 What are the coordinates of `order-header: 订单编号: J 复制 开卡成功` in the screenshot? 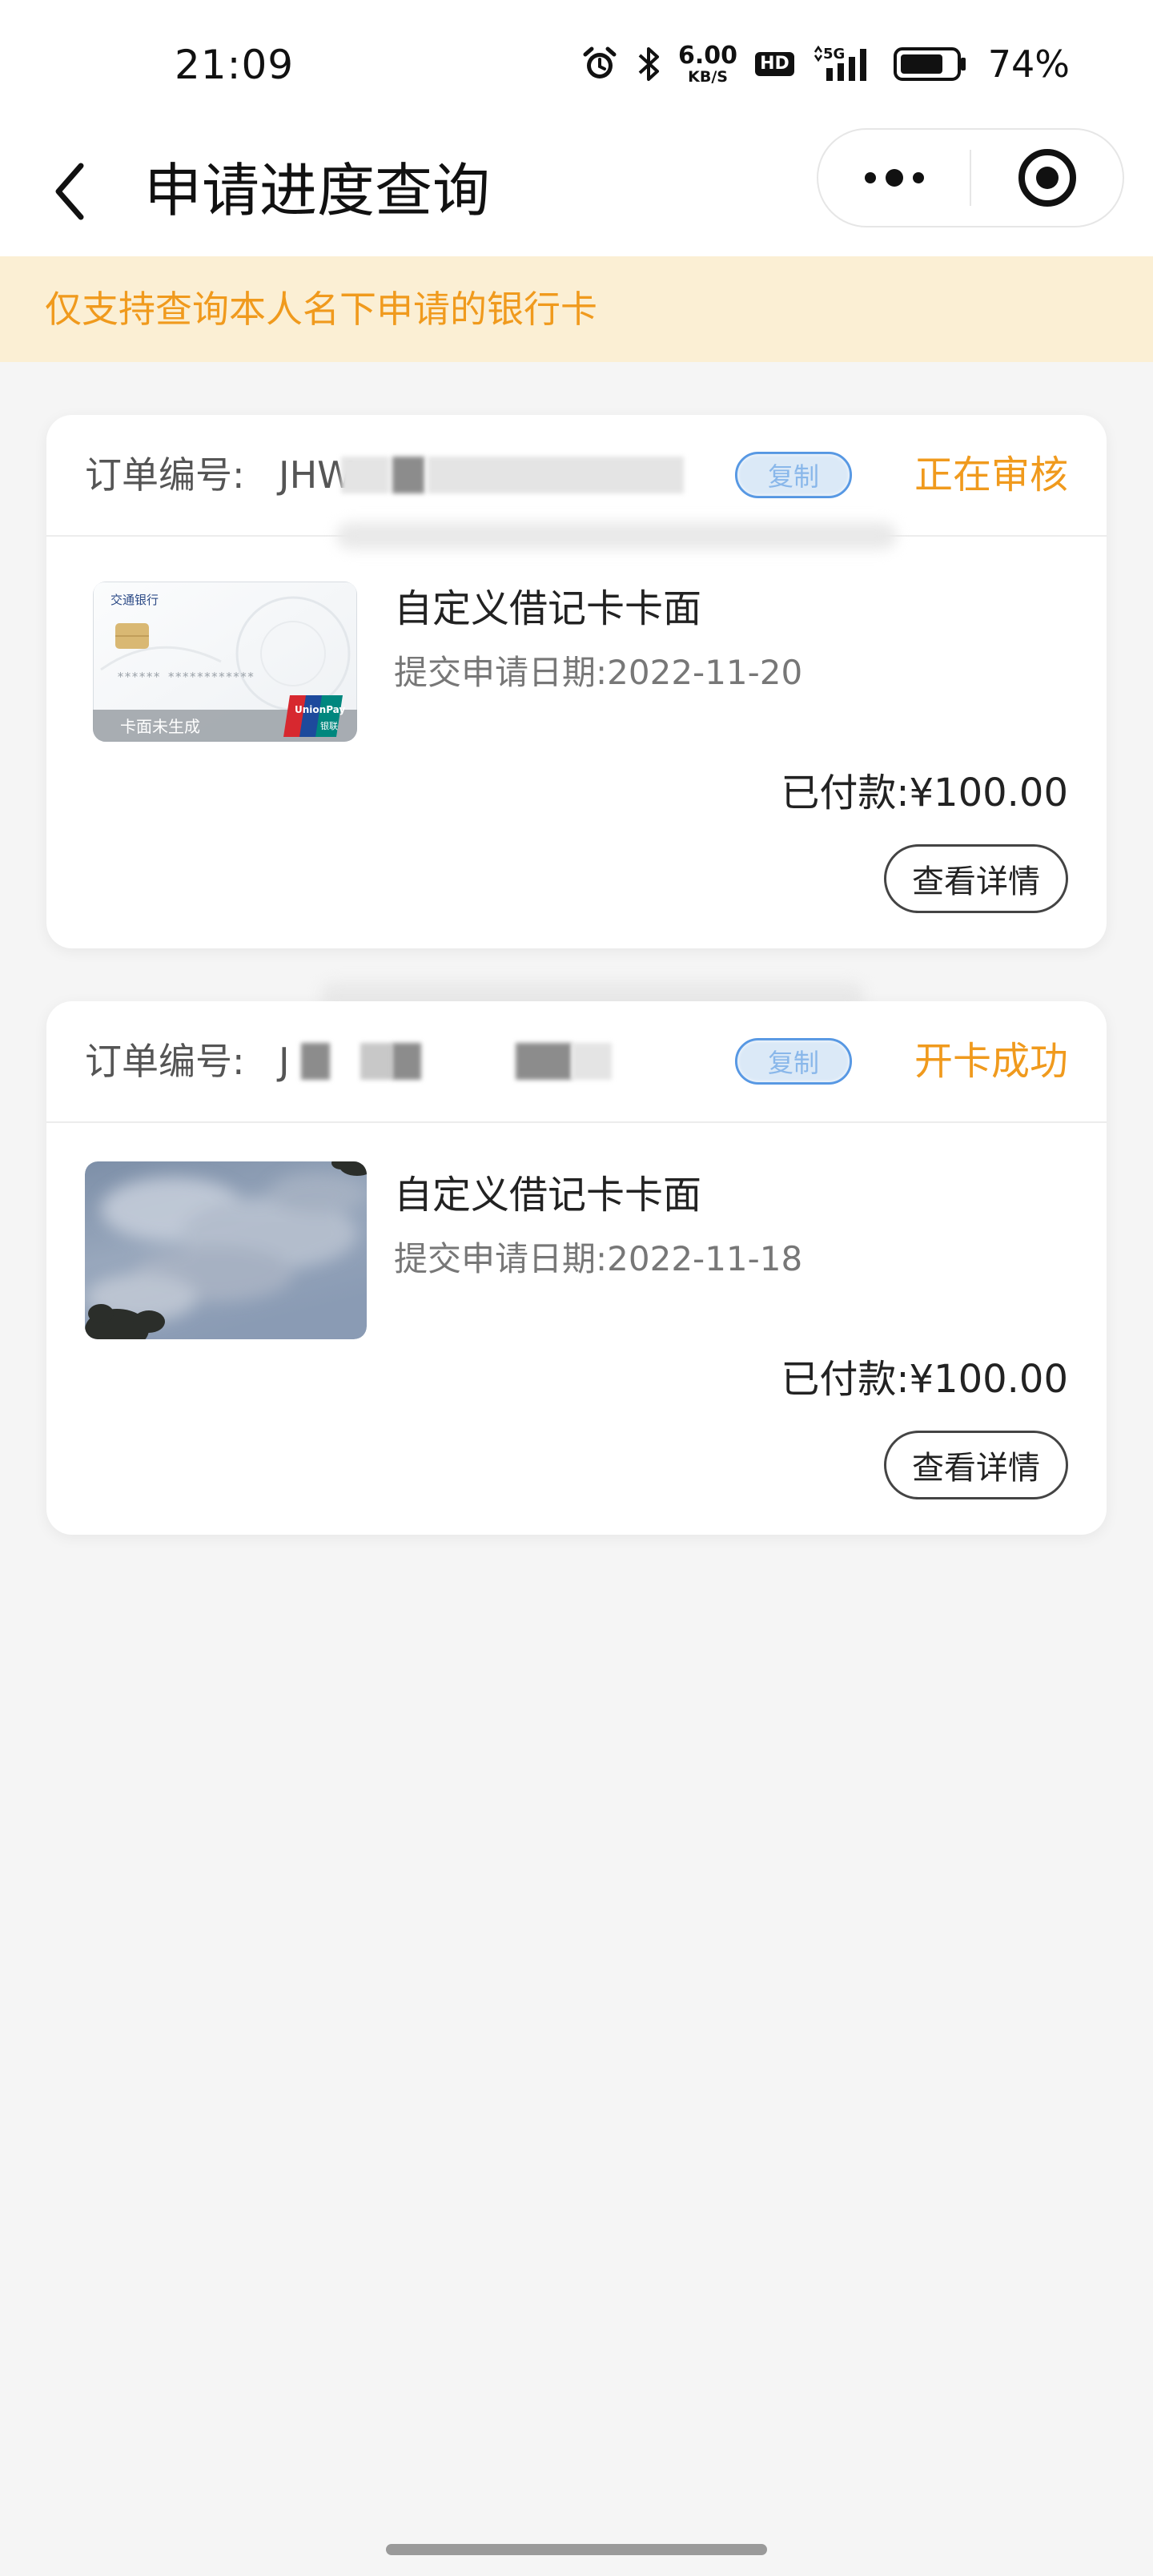 It's located at (576, 1062).